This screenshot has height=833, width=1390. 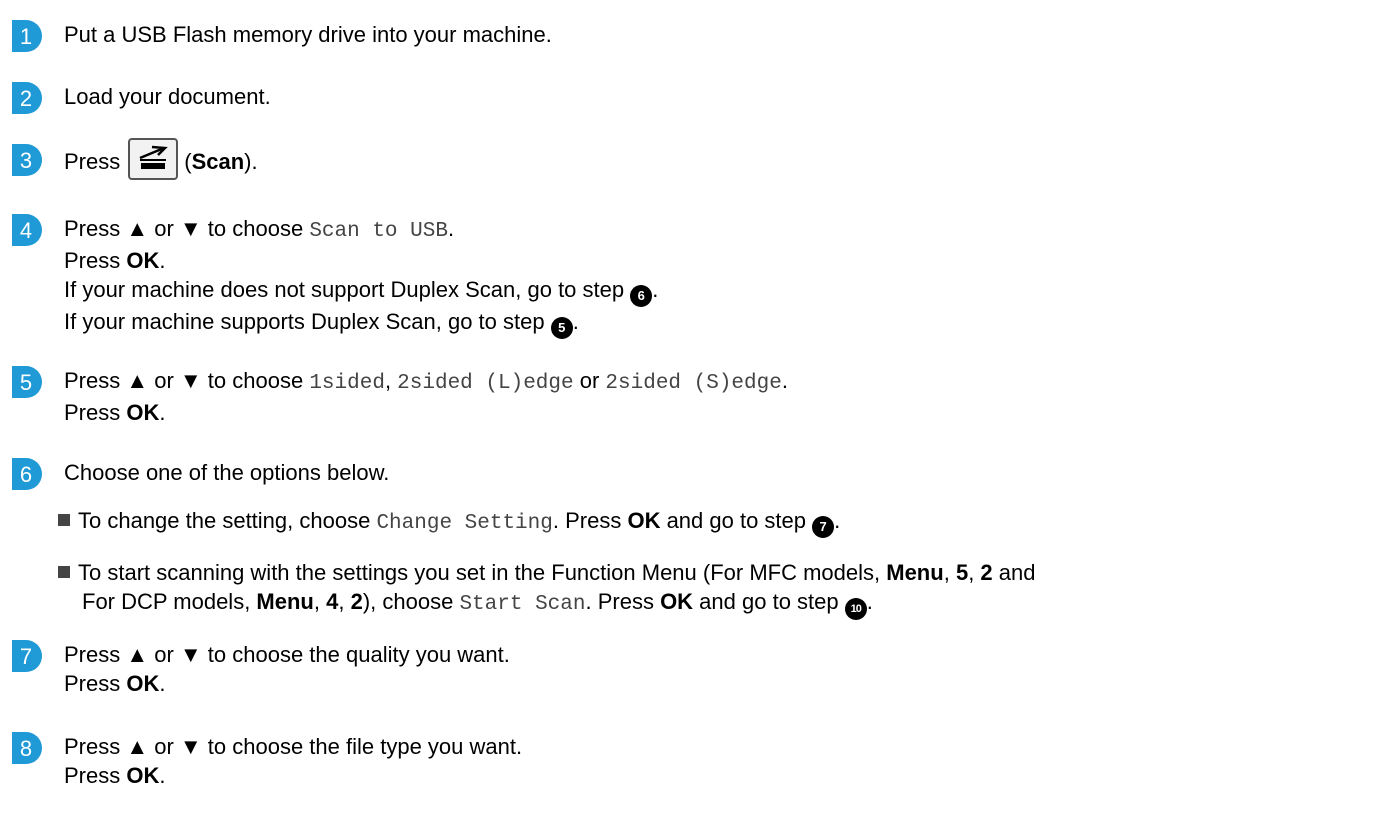 I want to click on step-number: 3, so click(x=26, y=160).